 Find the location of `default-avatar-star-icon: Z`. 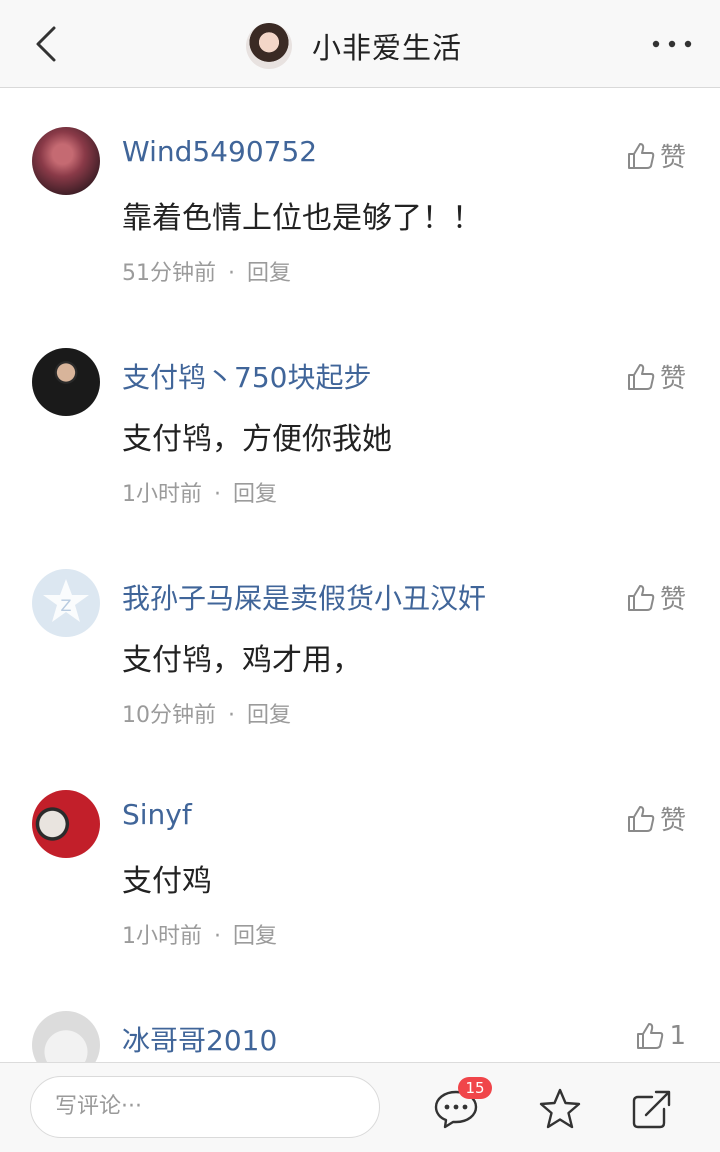

default-avatar-star-icon: Z is located at coordinates (66, 600).